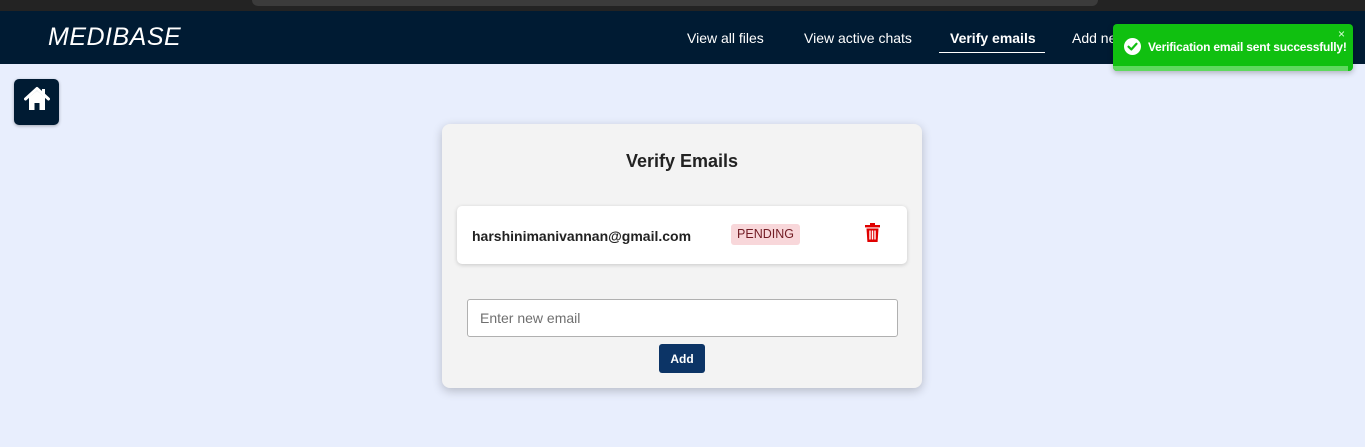 This screenshot has width=1365, height=447. What do you see at coordinates (114, 37) in the screenshot?
I see `brand-logo: MEDIBASE` at bounding box center [114, 37].